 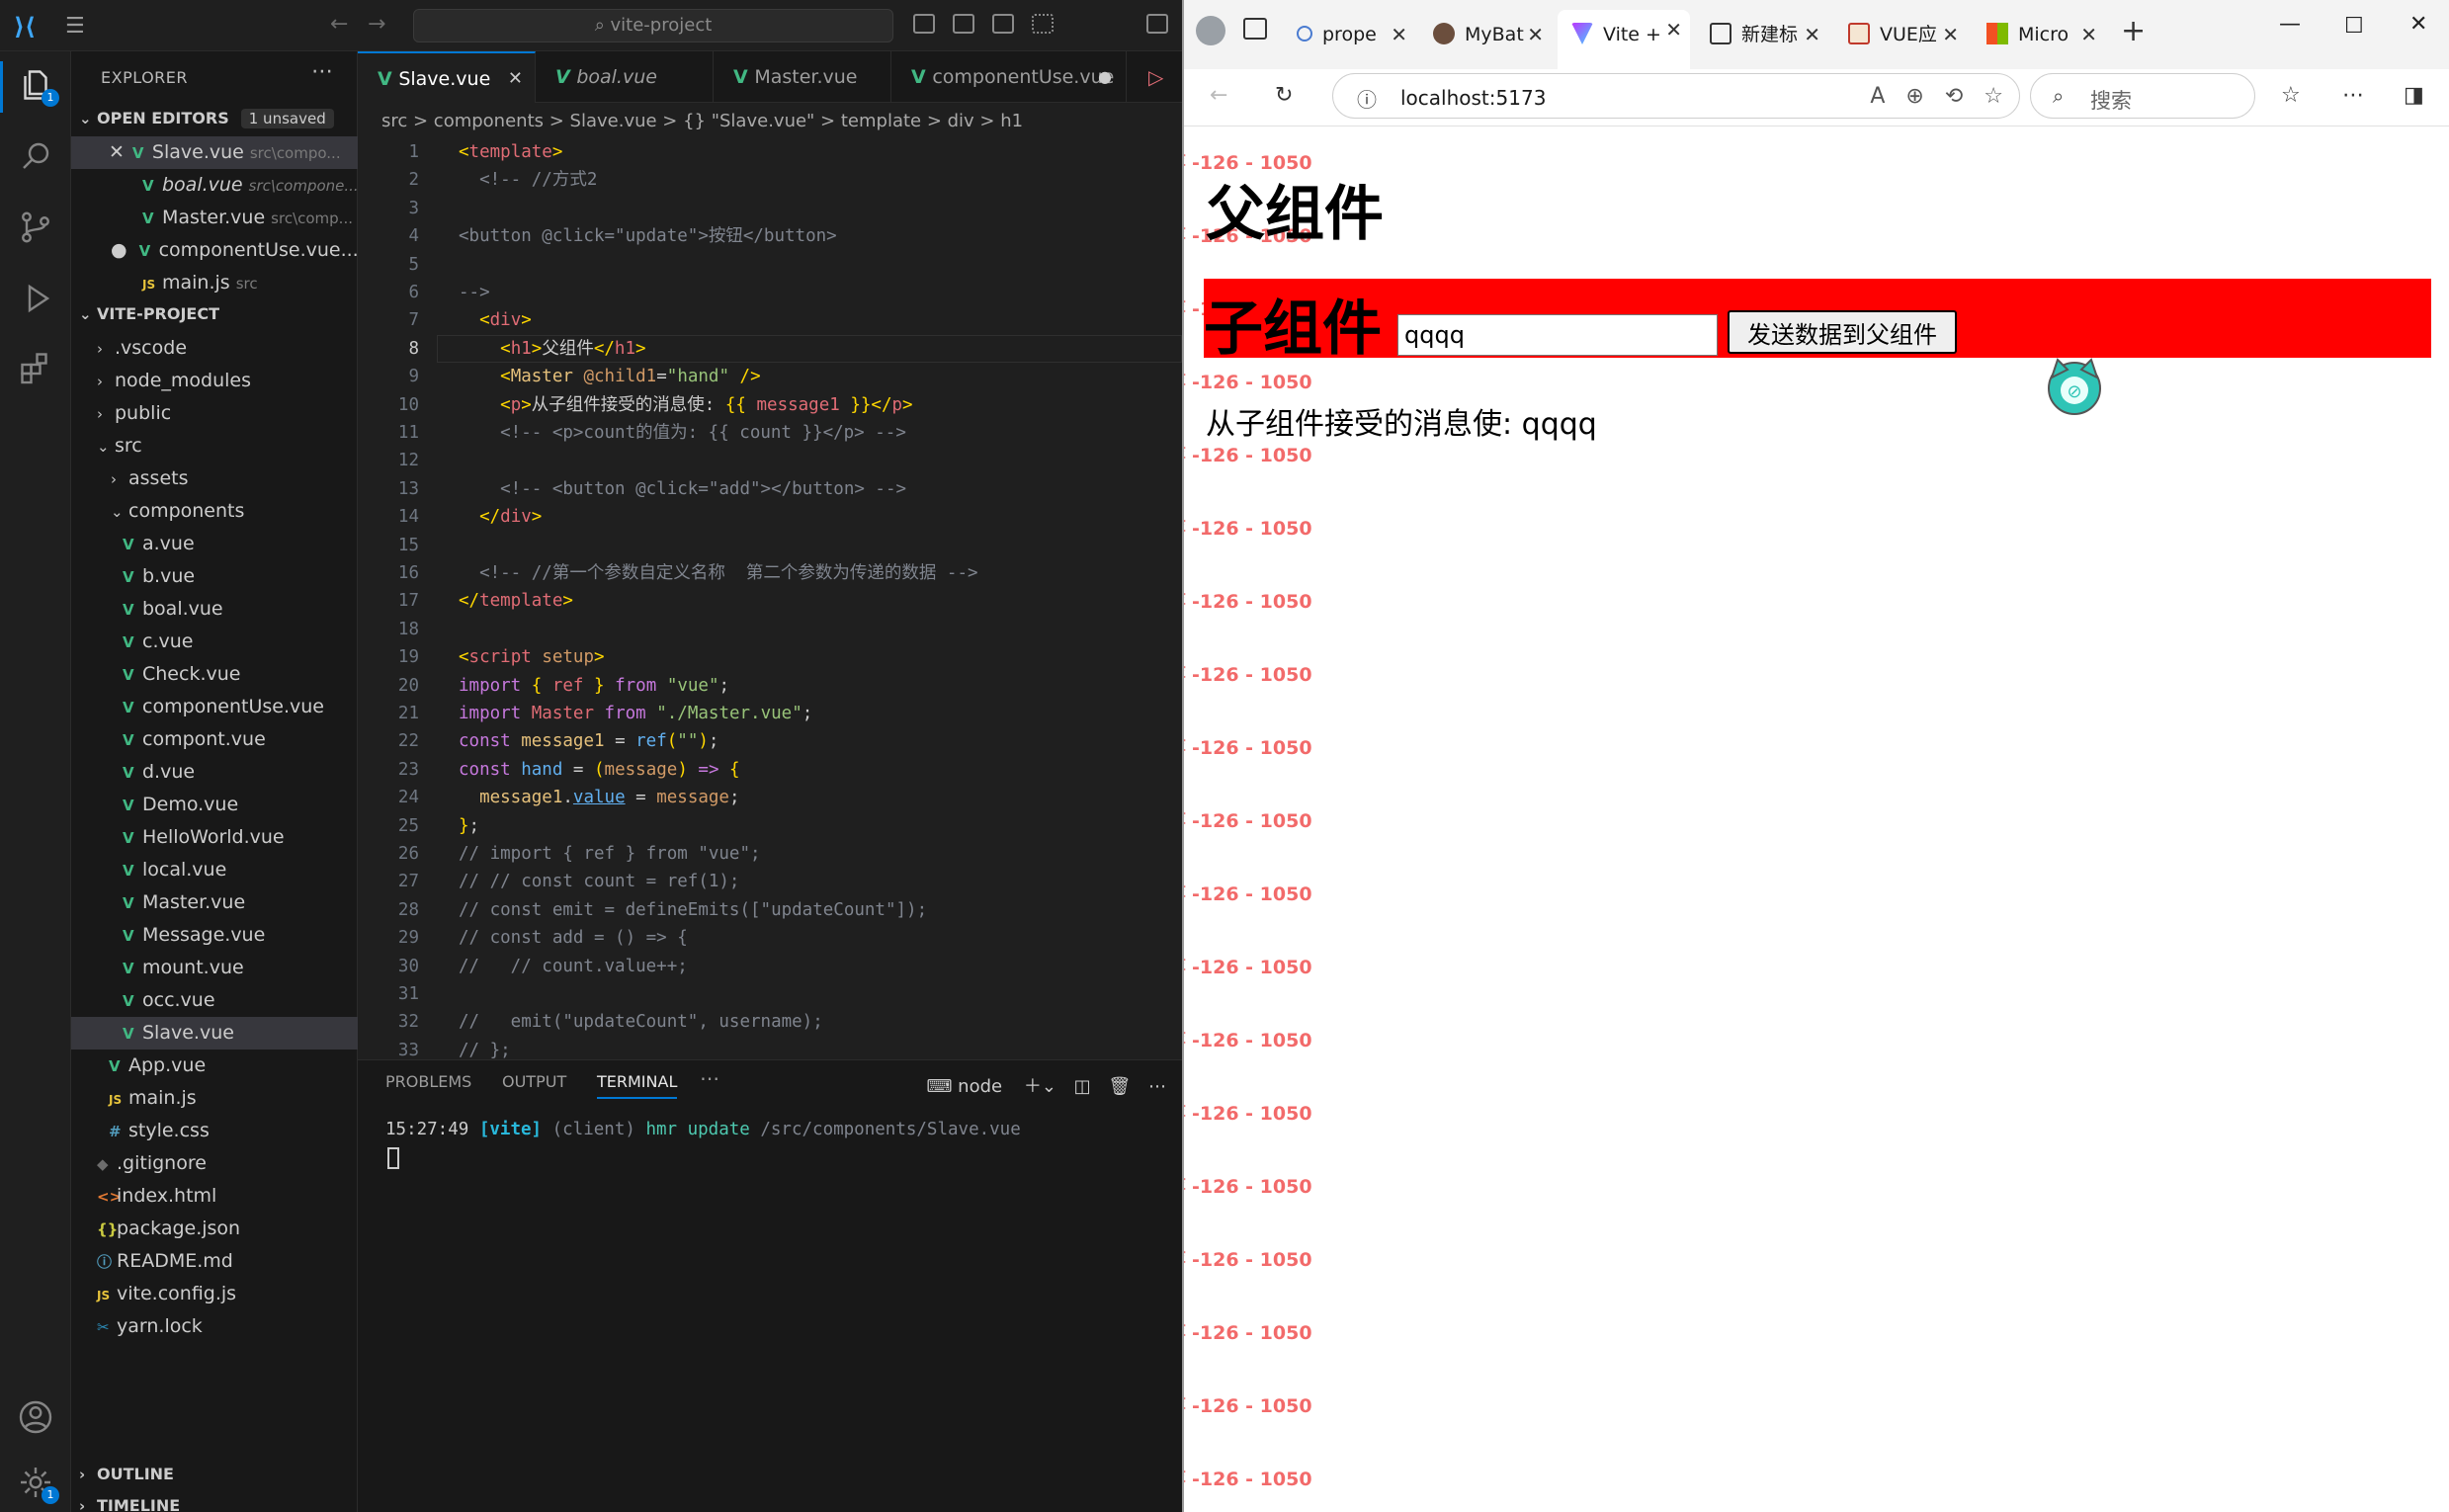 What do you see at coordinates (214, 544) in the screenshot?
I see `tree-file: Va.vue` at bounding box center [214, 544].